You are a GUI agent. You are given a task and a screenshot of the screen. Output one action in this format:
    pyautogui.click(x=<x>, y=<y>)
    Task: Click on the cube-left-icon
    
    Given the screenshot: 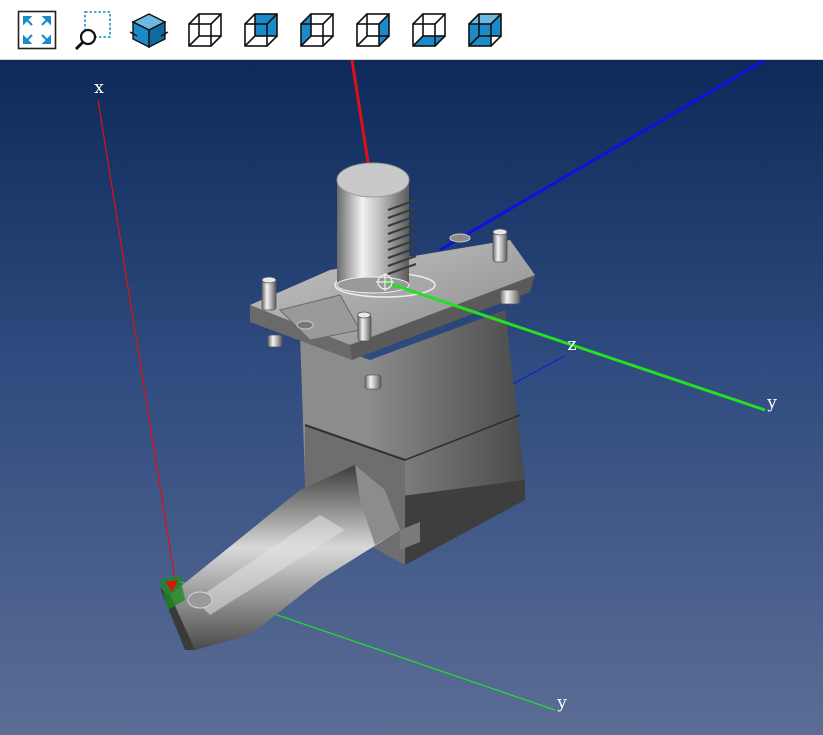 What is the action you would take?
    pyautogui.click(x=317, y=30)
    